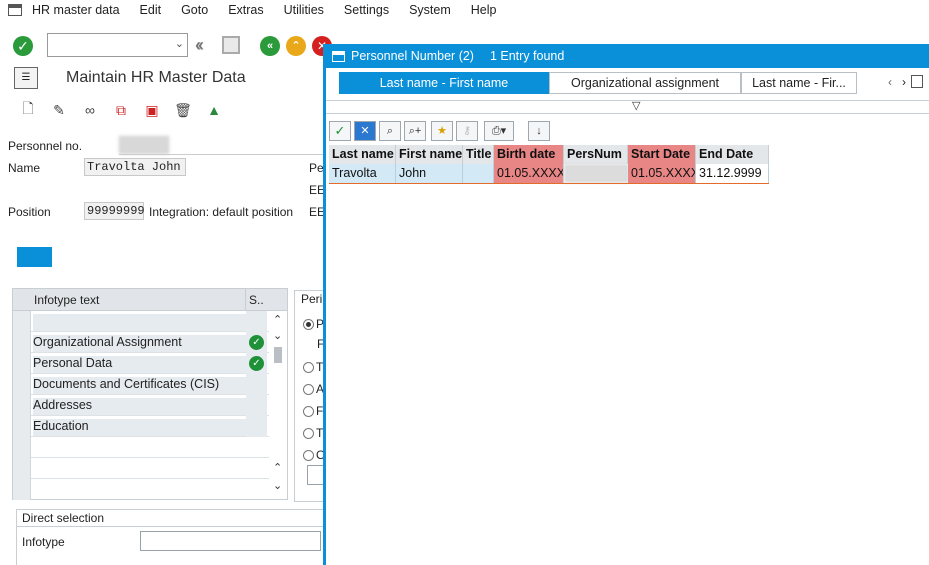 This screenshot has height=565, width=929. What do you see at coordinates (183, 110) in the screenshot?
I see `delete-trash-icon: 🗑` at bounding box center [183, 110].